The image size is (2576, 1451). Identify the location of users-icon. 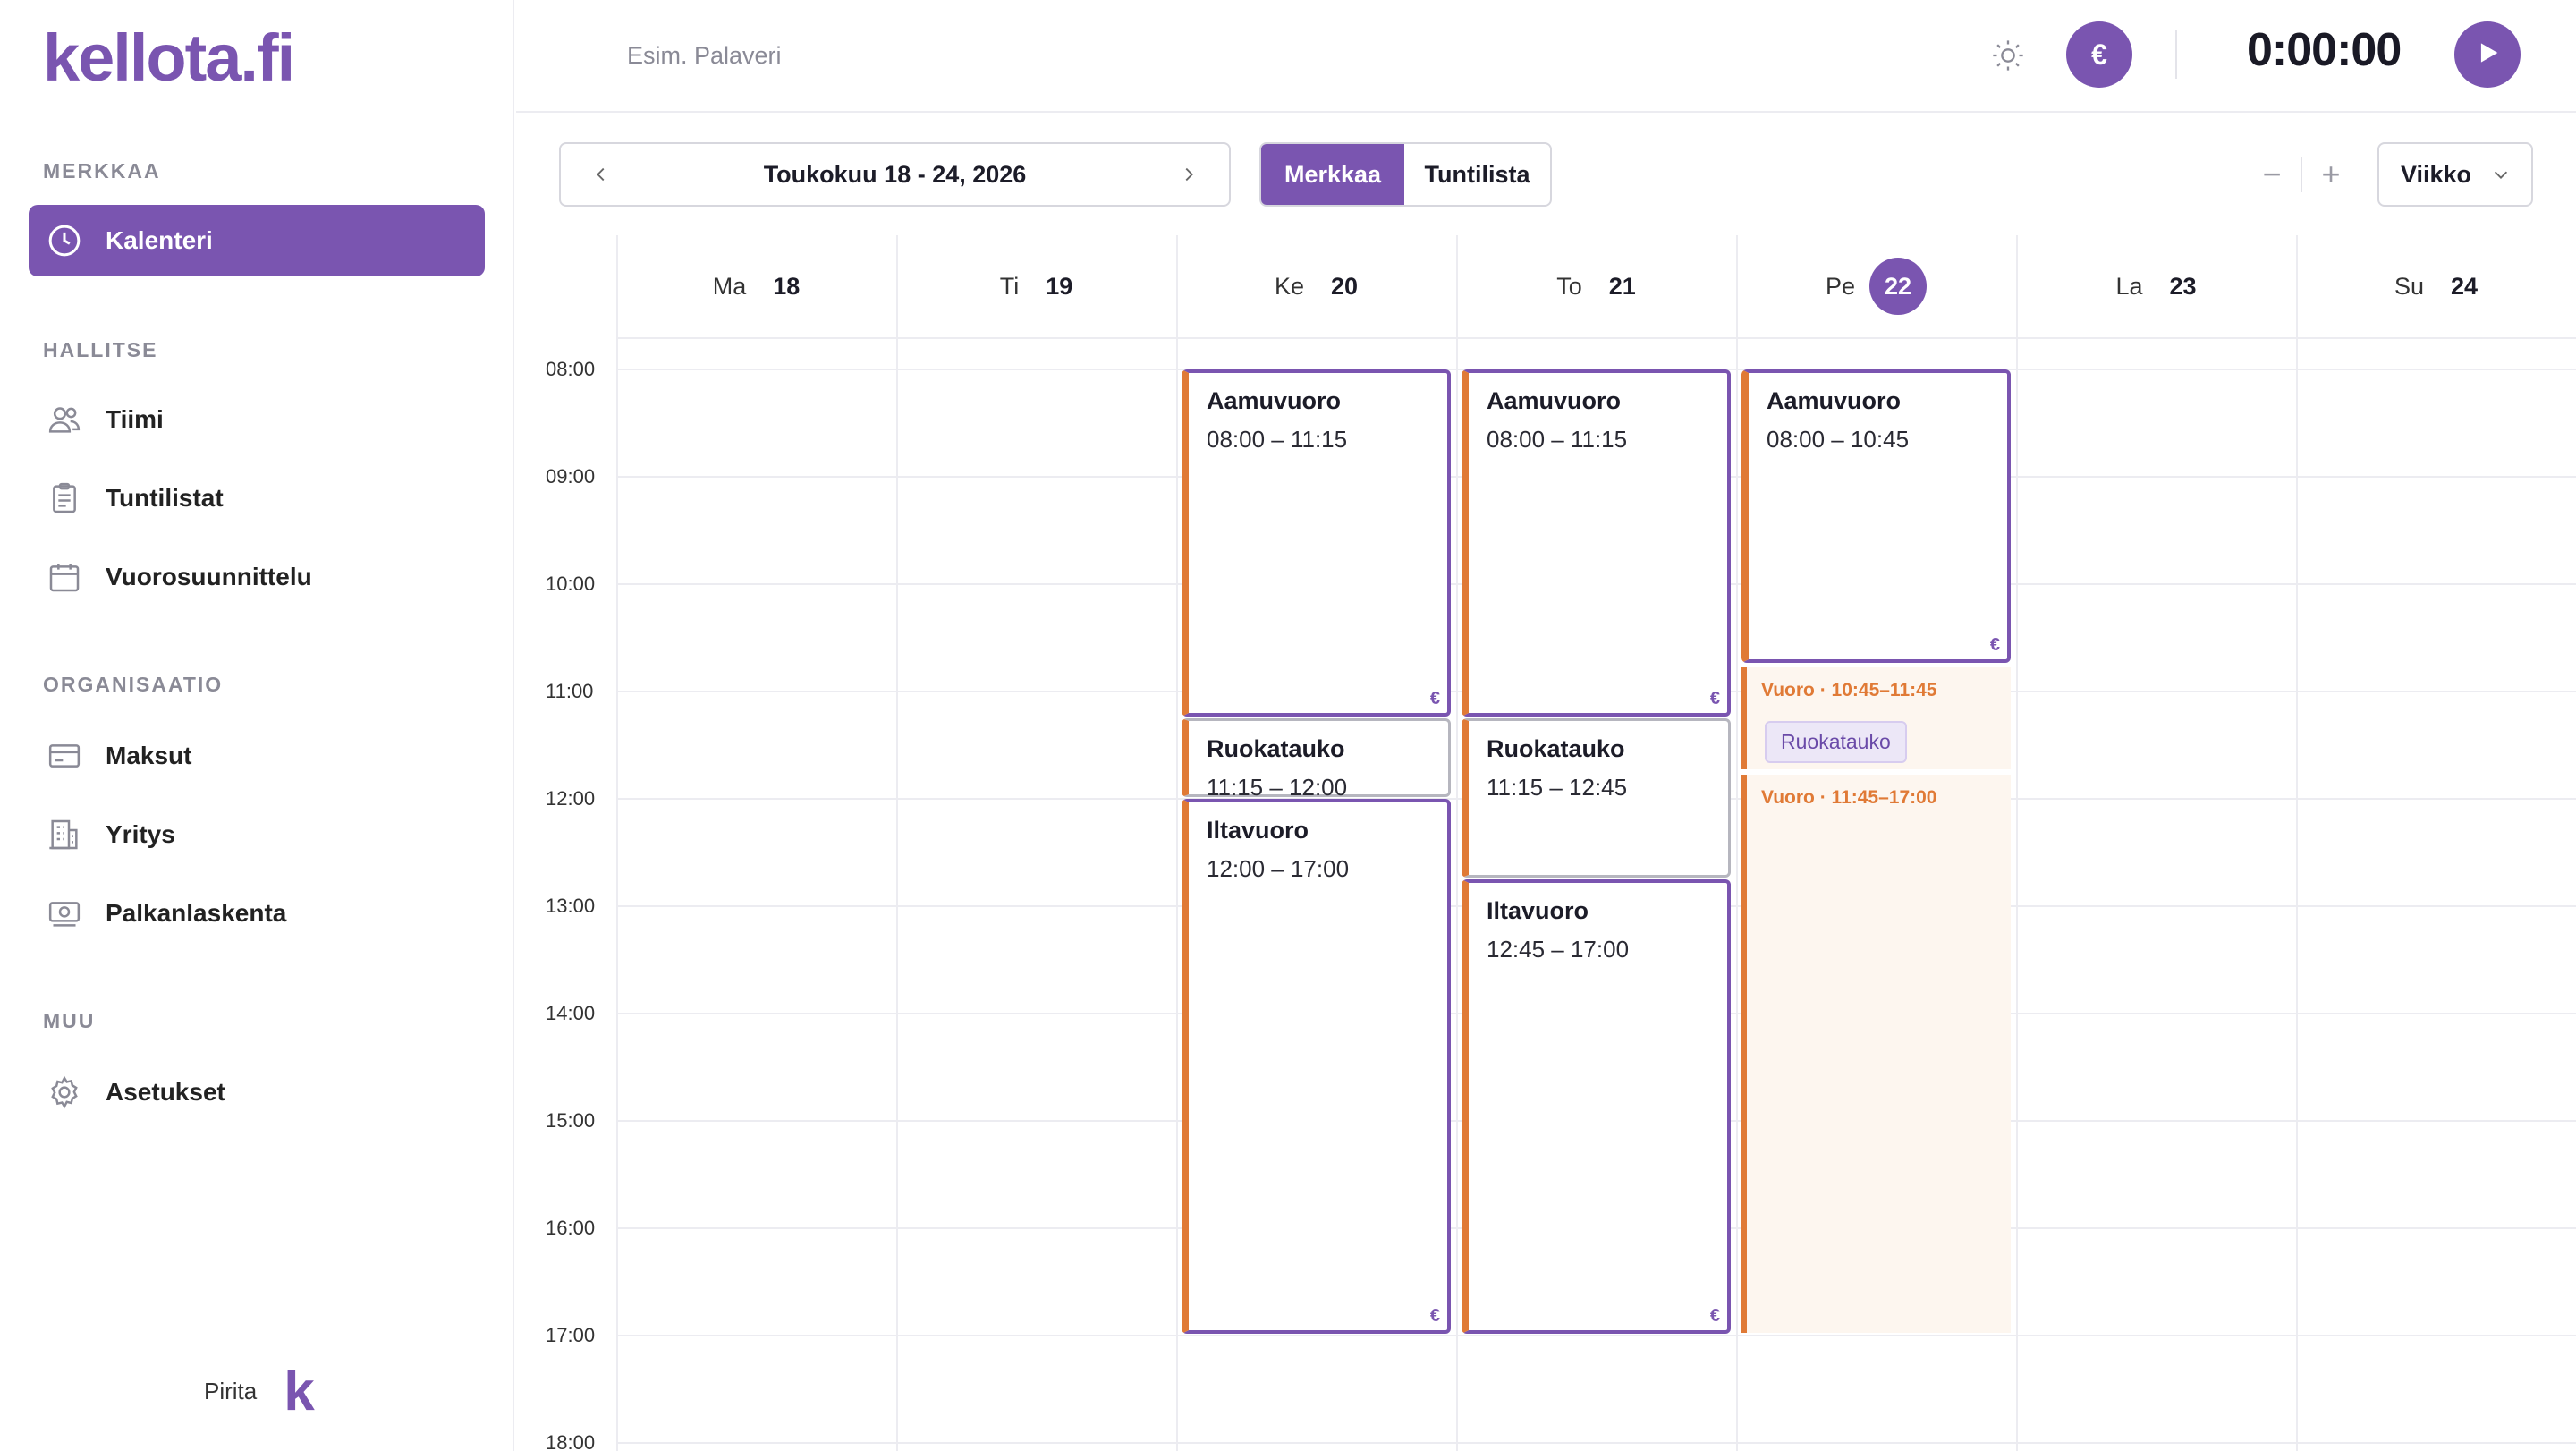
(64, 419).